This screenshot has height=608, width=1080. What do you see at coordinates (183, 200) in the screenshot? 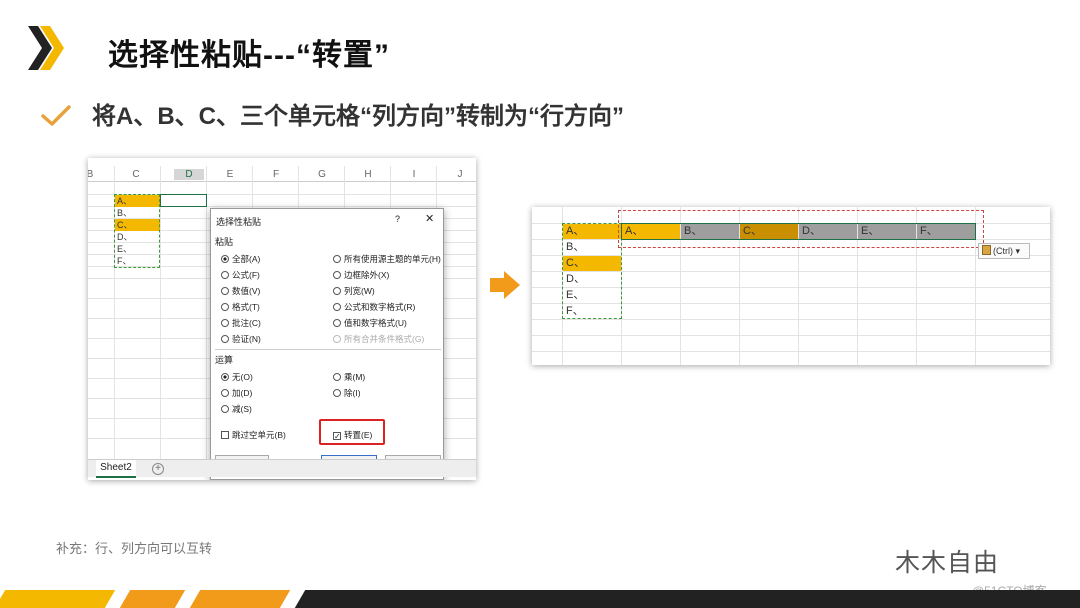
I see `selected-cell` at bounding box center [183, 200].